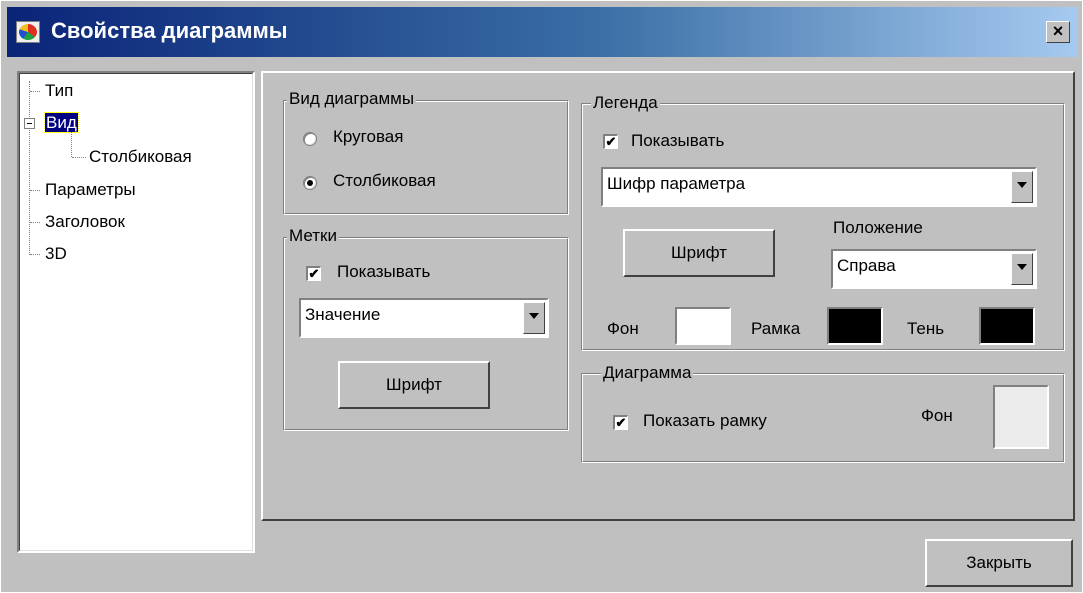 The image size is (1083, 593). I want to click on legend-content-select: Шифр параметра, so click(819, 187).